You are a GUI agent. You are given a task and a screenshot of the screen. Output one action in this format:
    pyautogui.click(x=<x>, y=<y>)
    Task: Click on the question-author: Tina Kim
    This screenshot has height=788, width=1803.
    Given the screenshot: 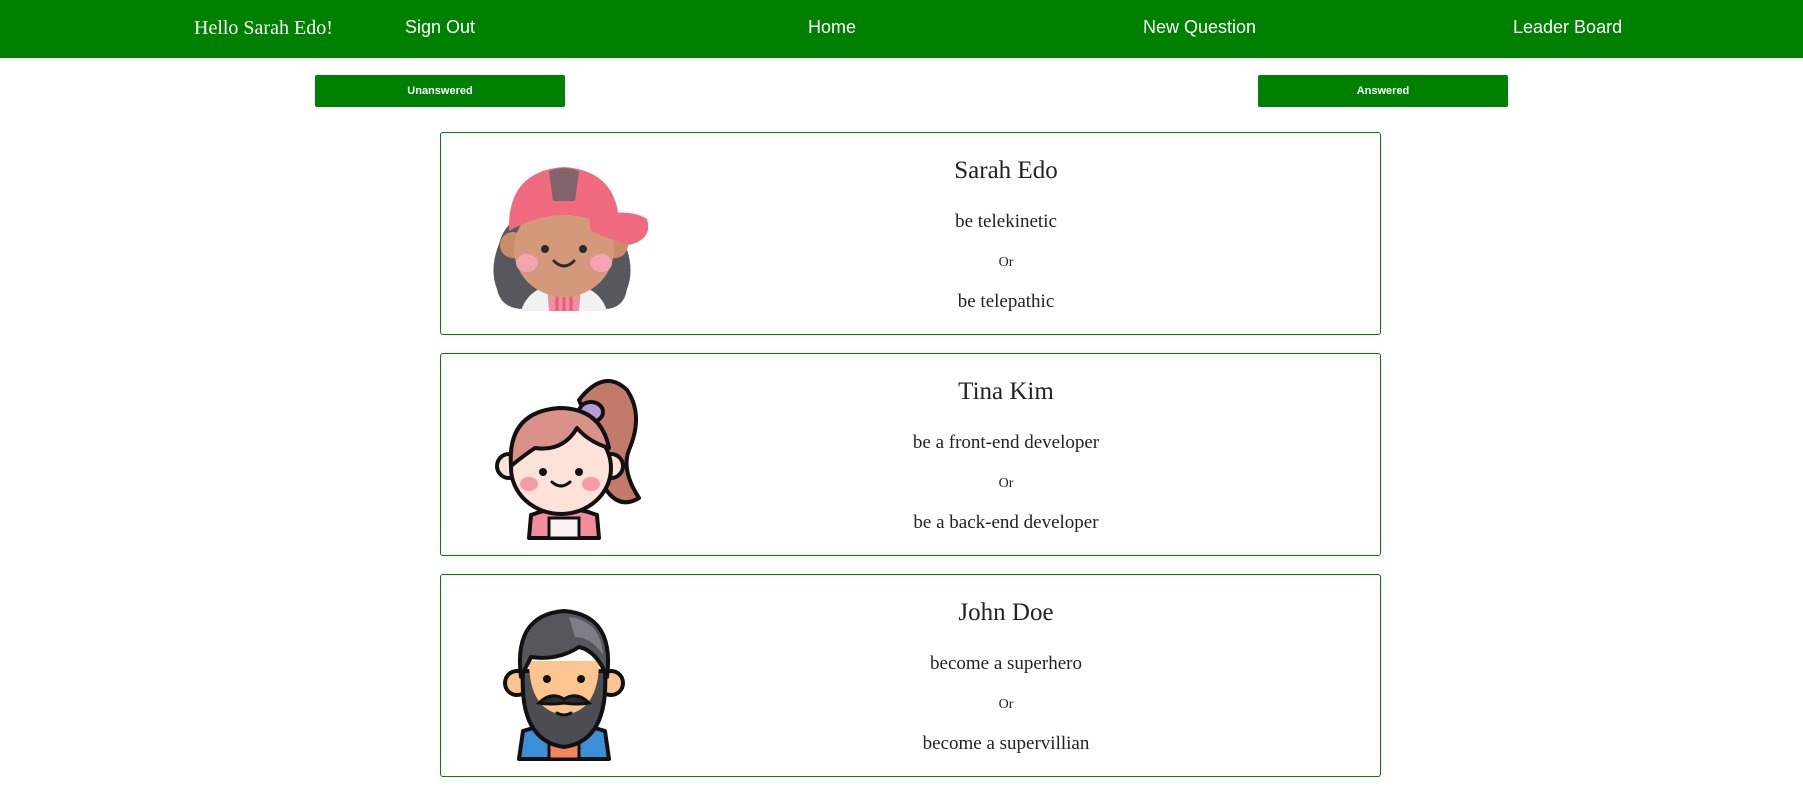 What is the action you would take?
    pyautogui.click(x=1006, y=391)
    